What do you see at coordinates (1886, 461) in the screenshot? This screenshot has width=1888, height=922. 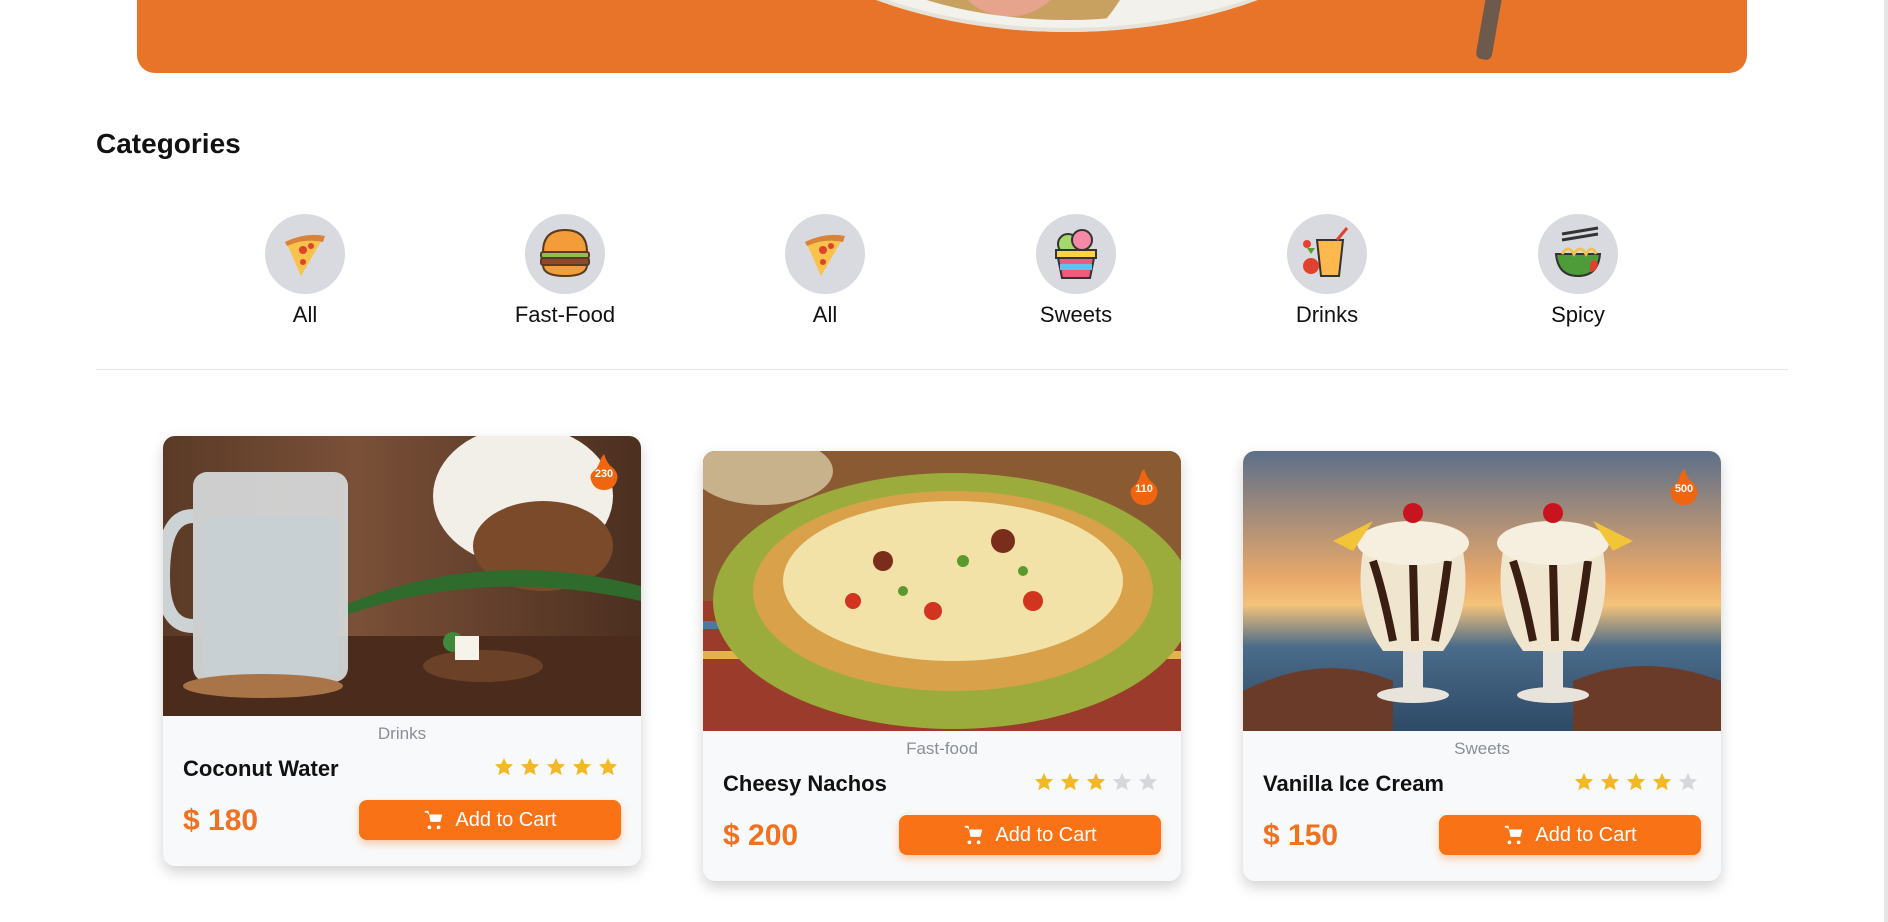 I see `scrollbar` at bounding box center [1886, 461].